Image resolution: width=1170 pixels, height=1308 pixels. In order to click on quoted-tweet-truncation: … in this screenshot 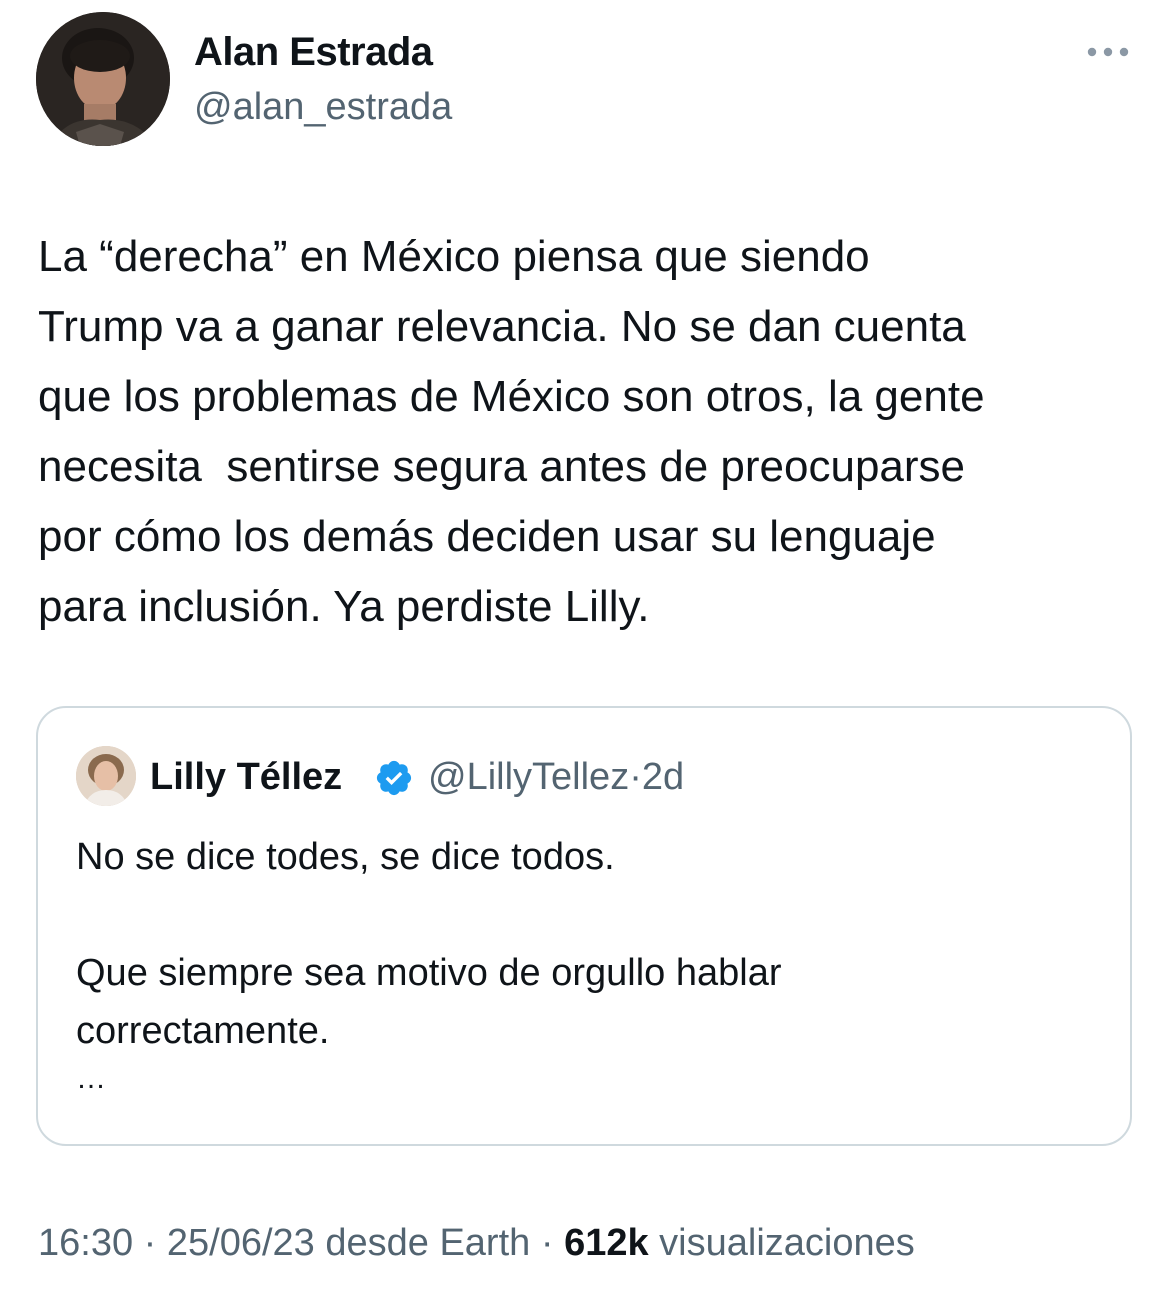, I will do `click(91, 1078)`.